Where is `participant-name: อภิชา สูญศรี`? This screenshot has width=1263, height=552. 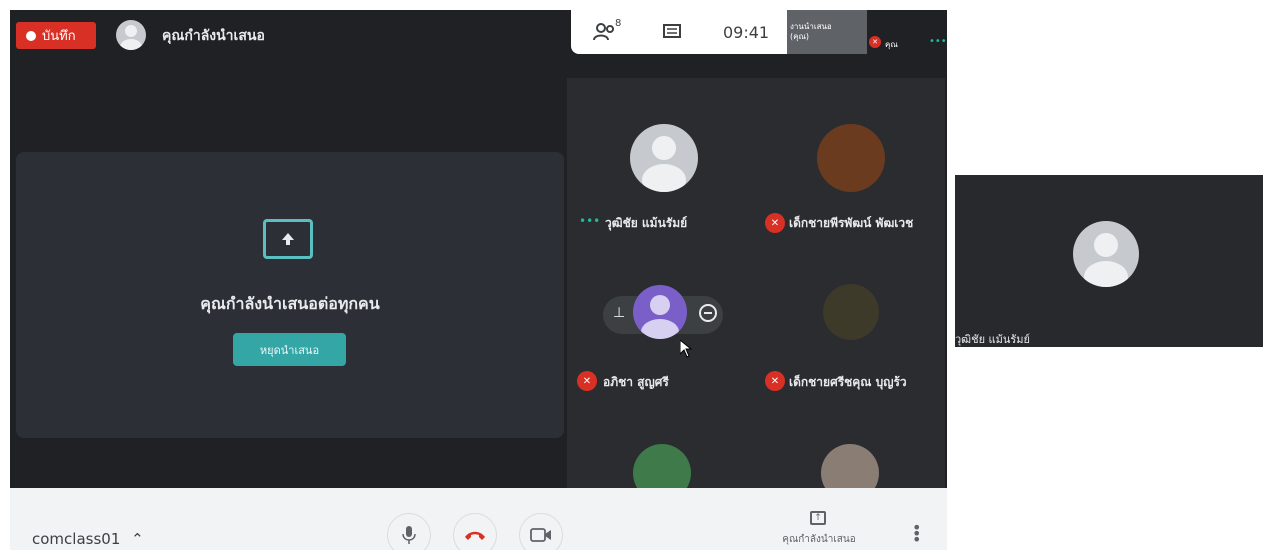 participant-name: อภิชา สูญศรี is located at coordinates (636, 382).